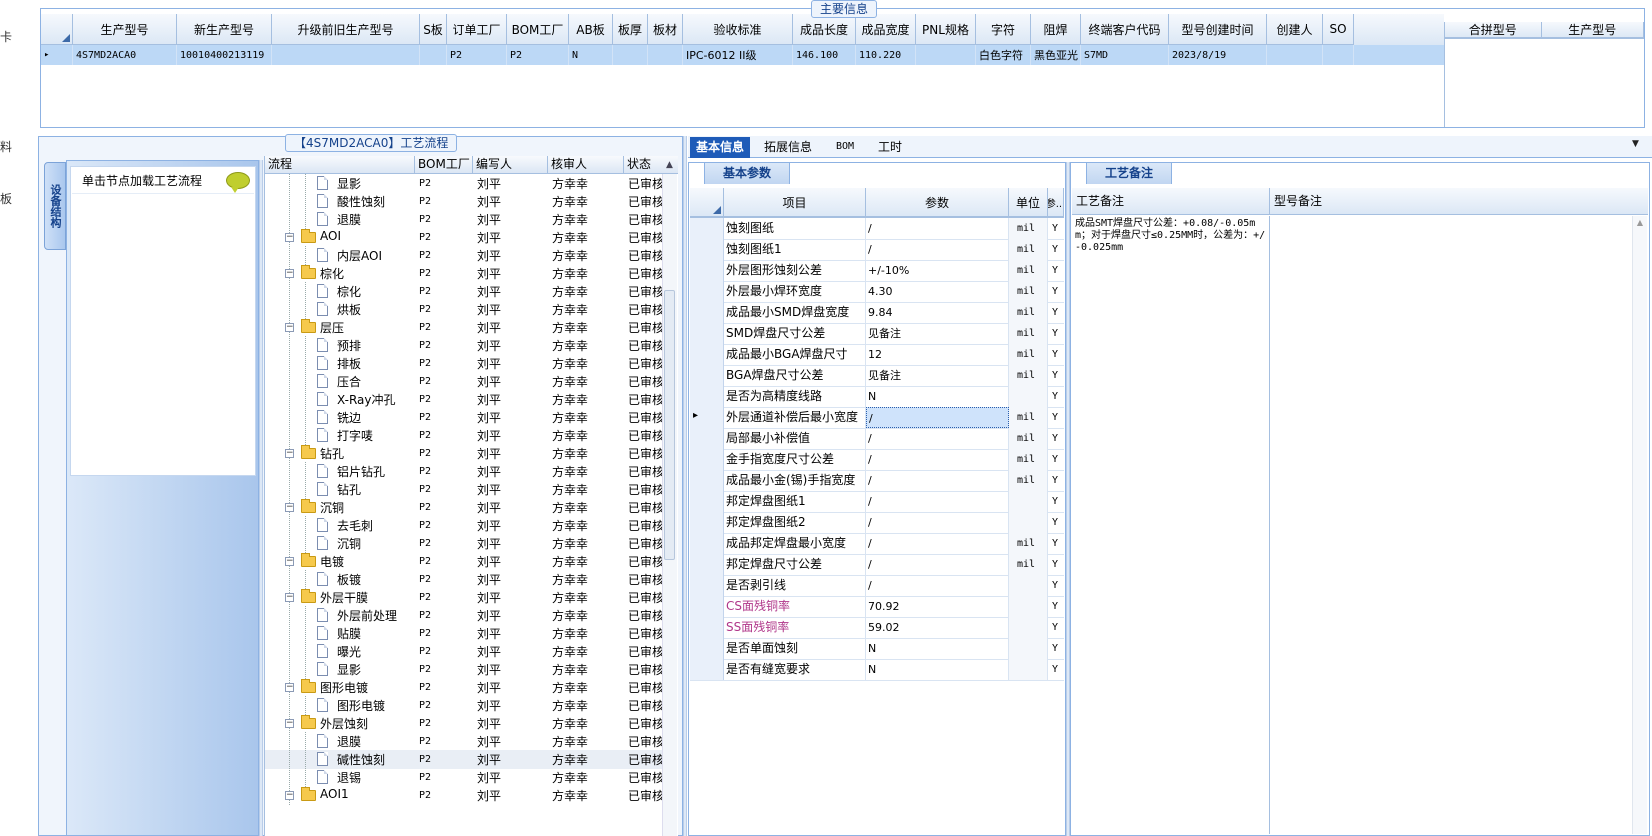 The height and width of the screenshot is (836, 1652). I want to click on tree-row: 铣边 P2 刘平 方幸幸 已审核, so click(465, 417).